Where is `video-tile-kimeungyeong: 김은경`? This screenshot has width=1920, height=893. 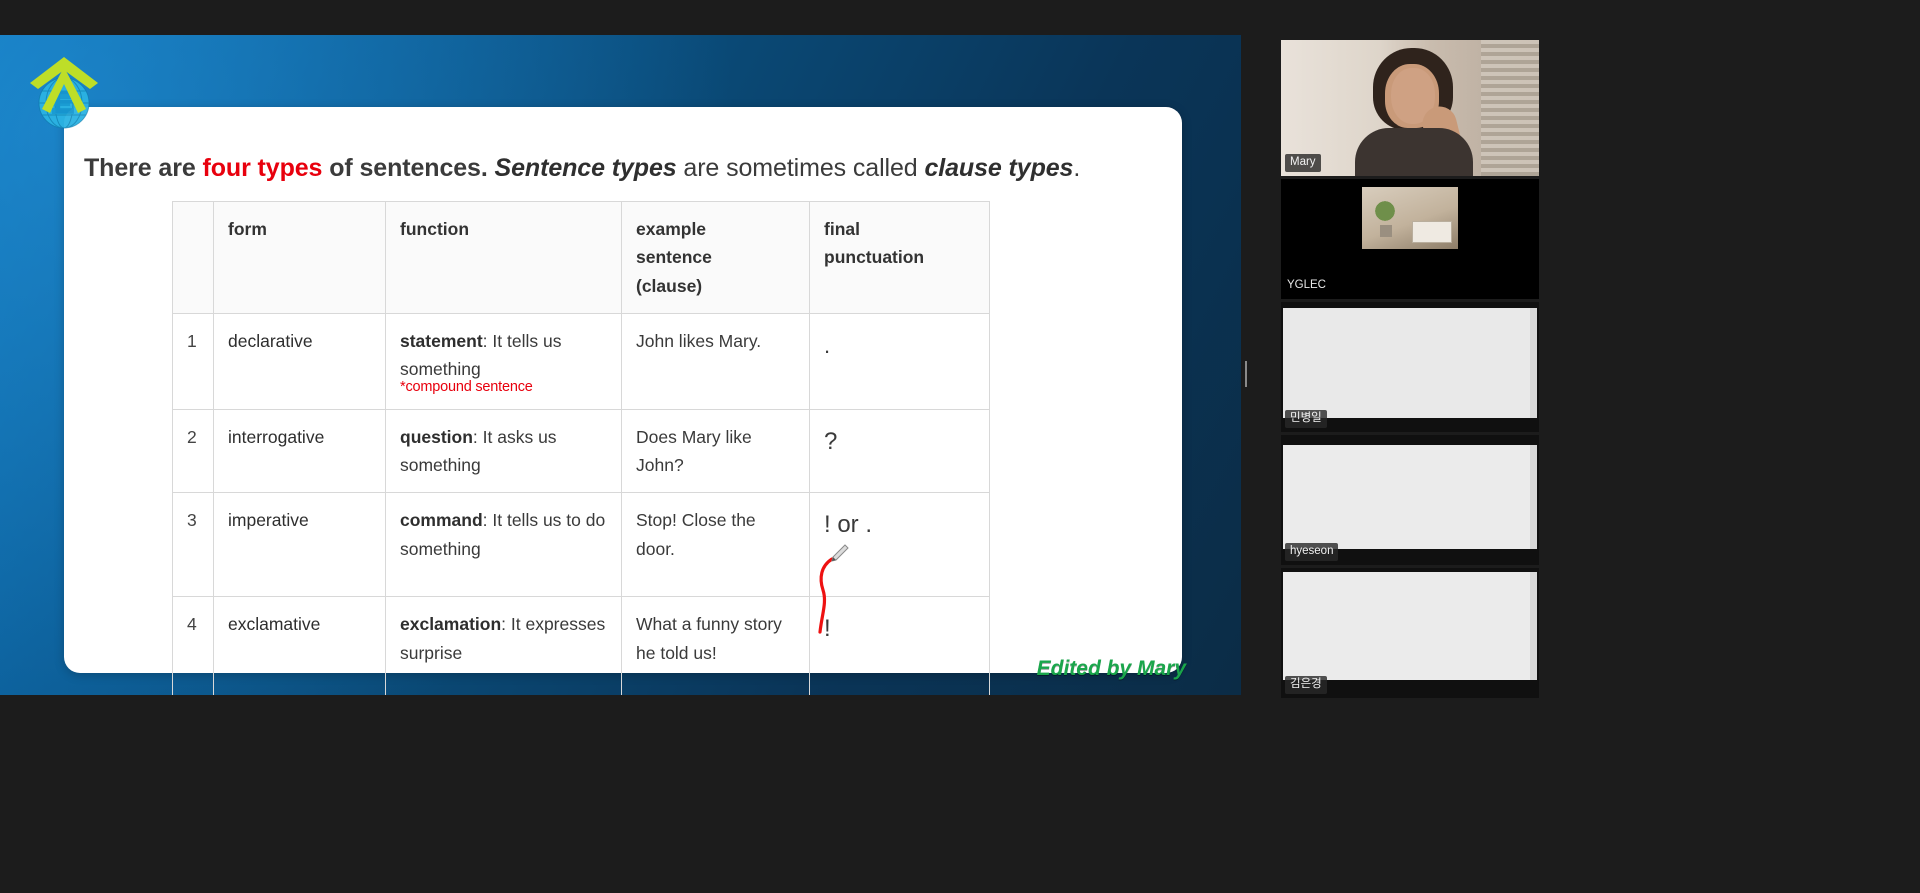
video-tile-kimeungyeong: 김은경 is located at coordinates (1410, 633).